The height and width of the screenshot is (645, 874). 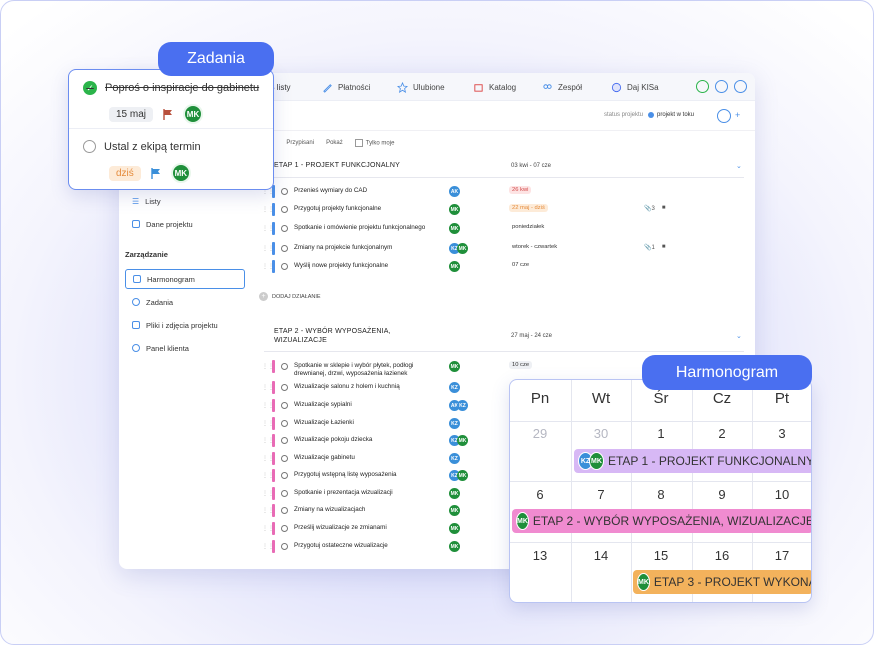 What do you see at coordinates (90, 88) in the screenshot?
I see `check-icon: ✓` at bounding box center [90, 88].